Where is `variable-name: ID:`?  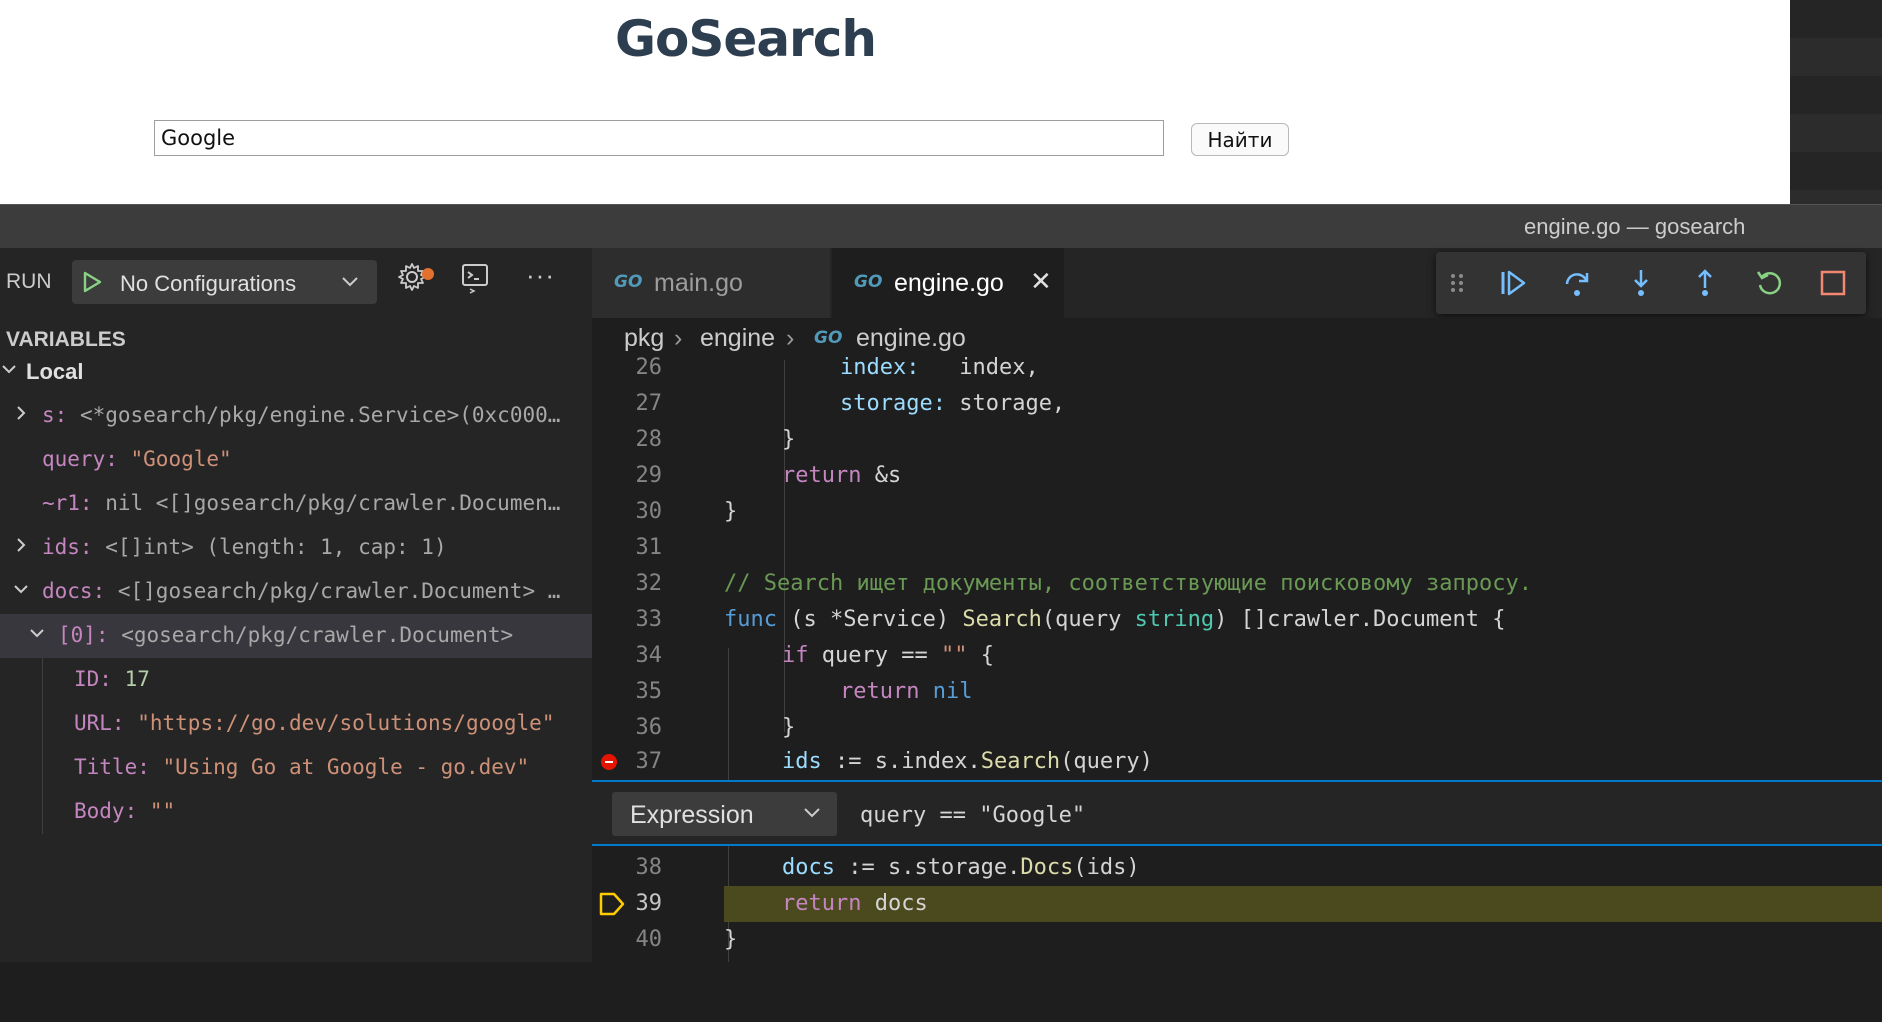 variable-name: ID: is located at coordinates (93, 679).